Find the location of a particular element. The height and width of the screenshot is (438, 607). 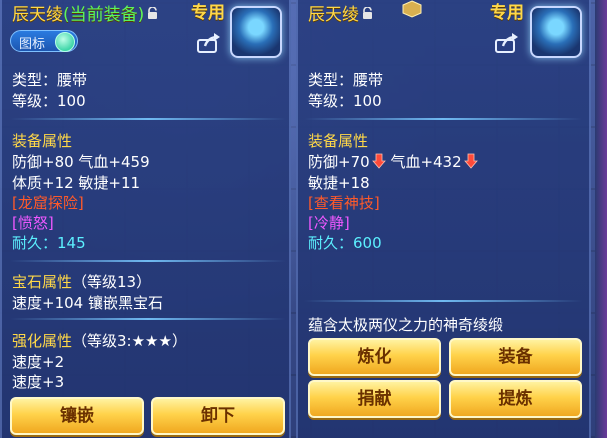

durability: 耐久：600 is located at coordinates (345, 243).